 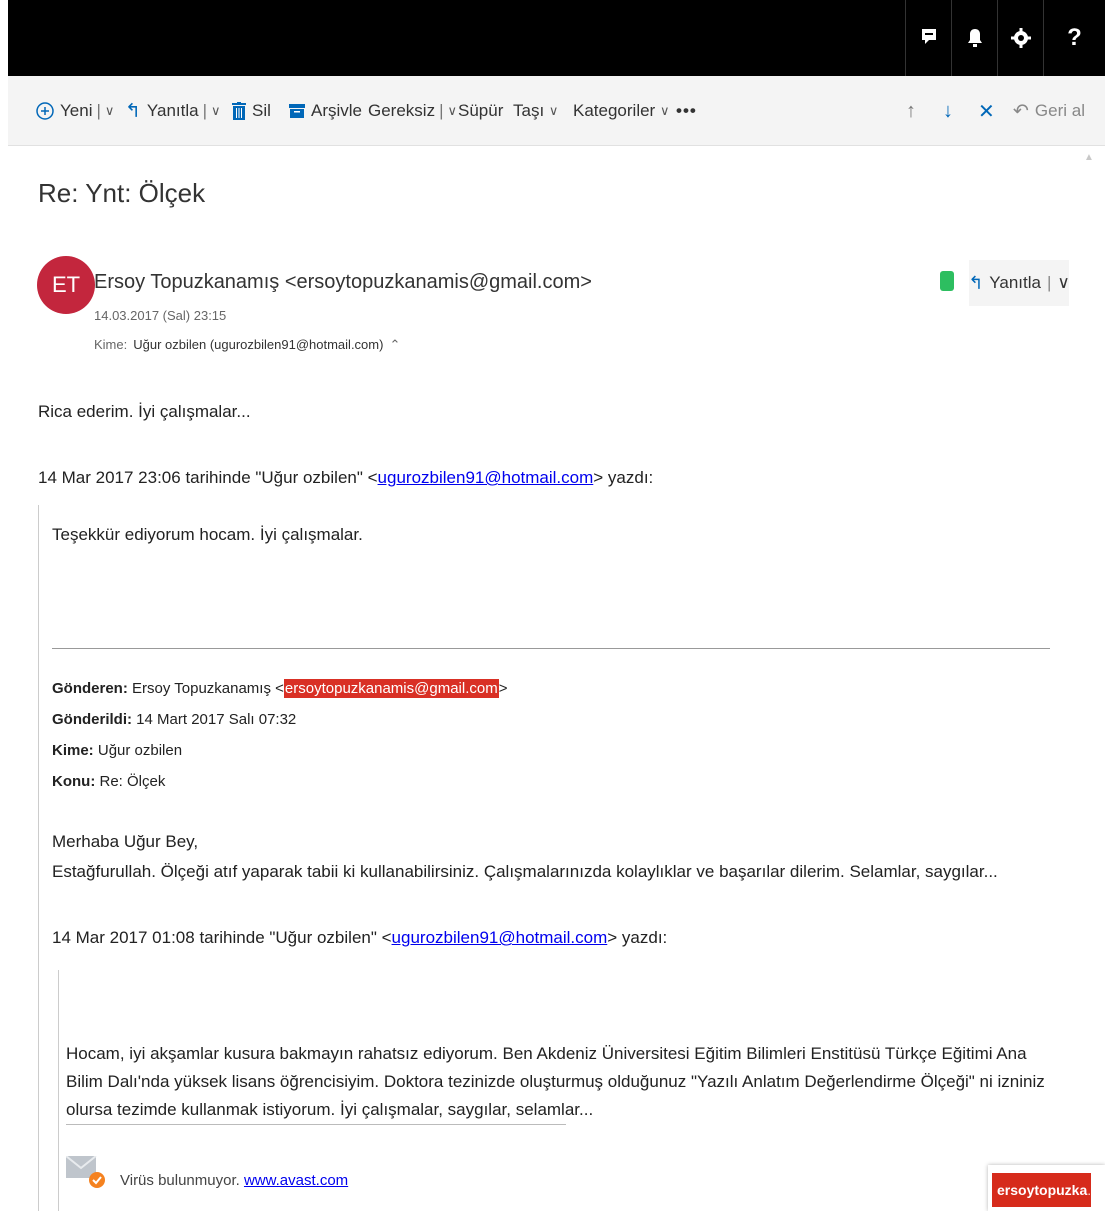 I want to click on reply-button: ↰ Yanıtla | ∨, so click(x=173, y=111).